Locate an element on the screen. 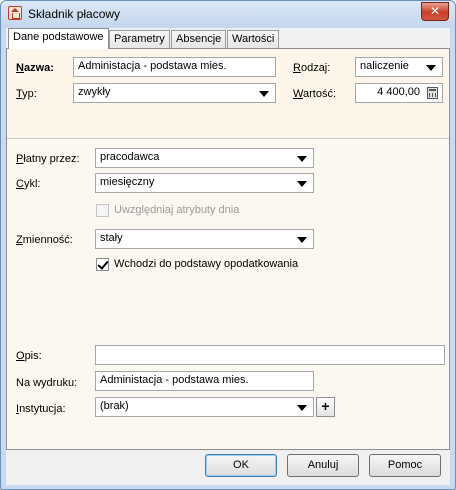 The height and width of the screenshot is (490, 456). close-button: ✕ is located at coordinates (435, 11).